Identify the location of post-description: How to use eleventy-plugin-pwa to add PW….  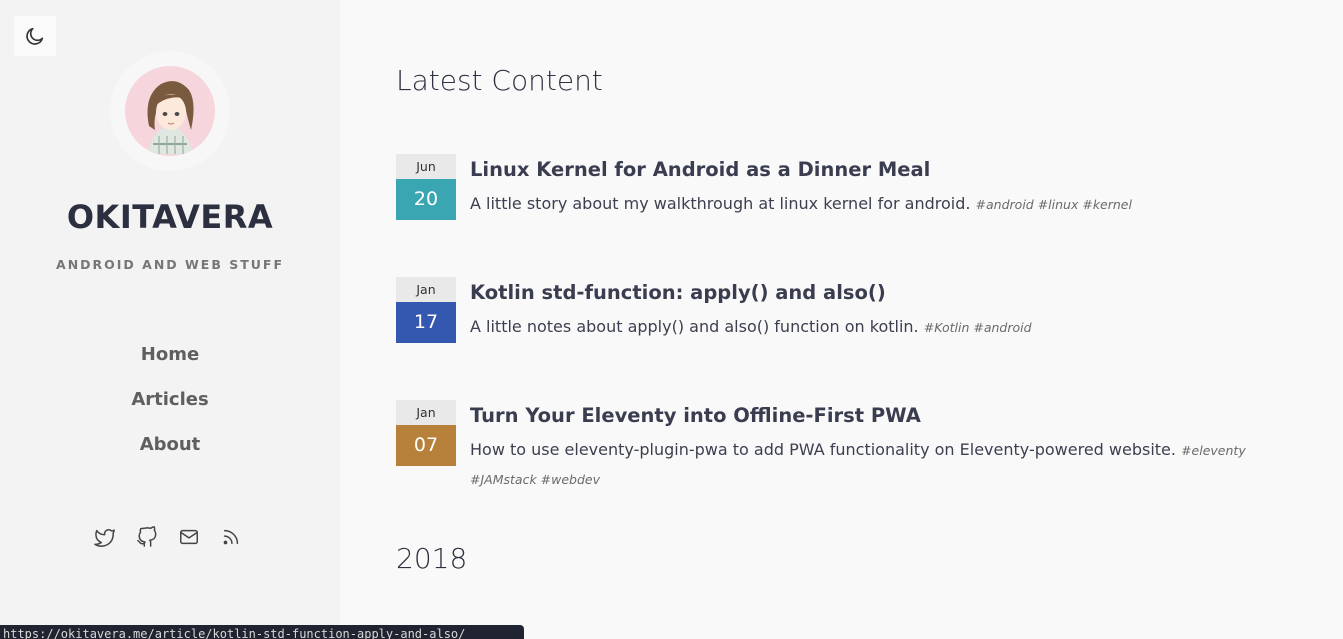
(890, 465).